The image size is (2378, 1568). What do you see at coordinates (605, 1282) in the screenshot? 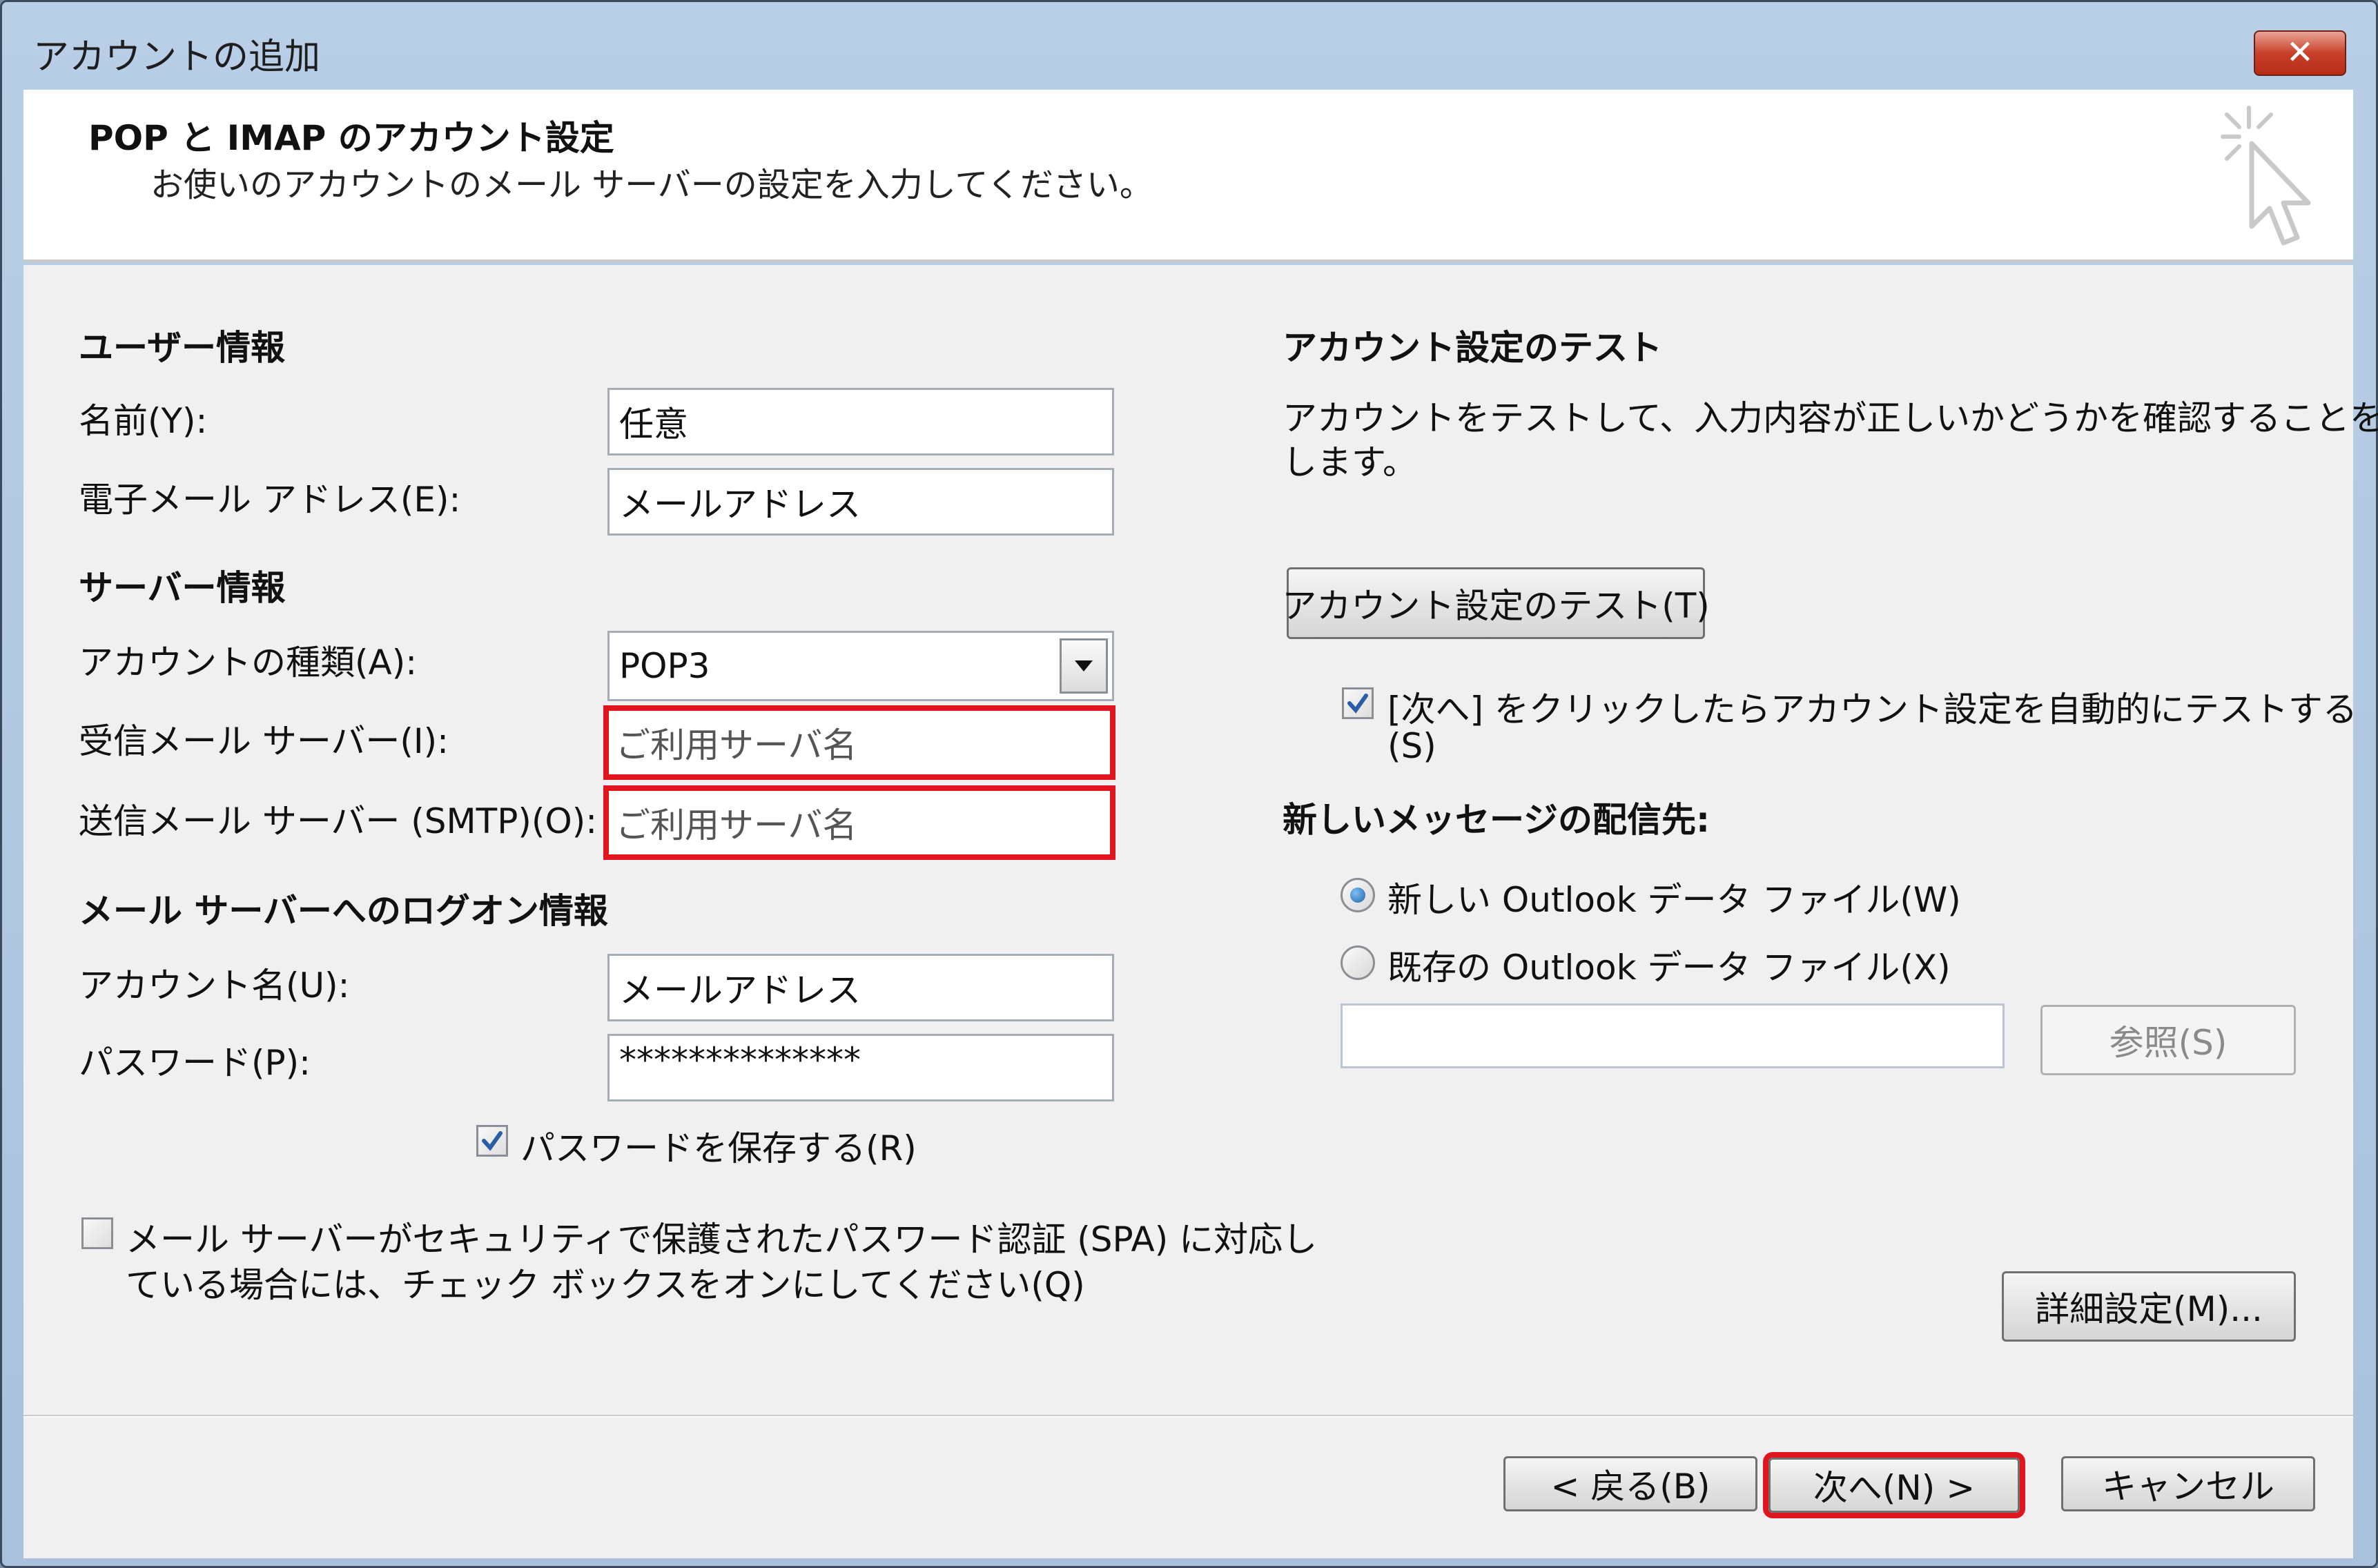
I see `spa-label-line2: ている場合には、チェック ボックスをオンにしてください(Q)` at bounding box center [605, 1282].